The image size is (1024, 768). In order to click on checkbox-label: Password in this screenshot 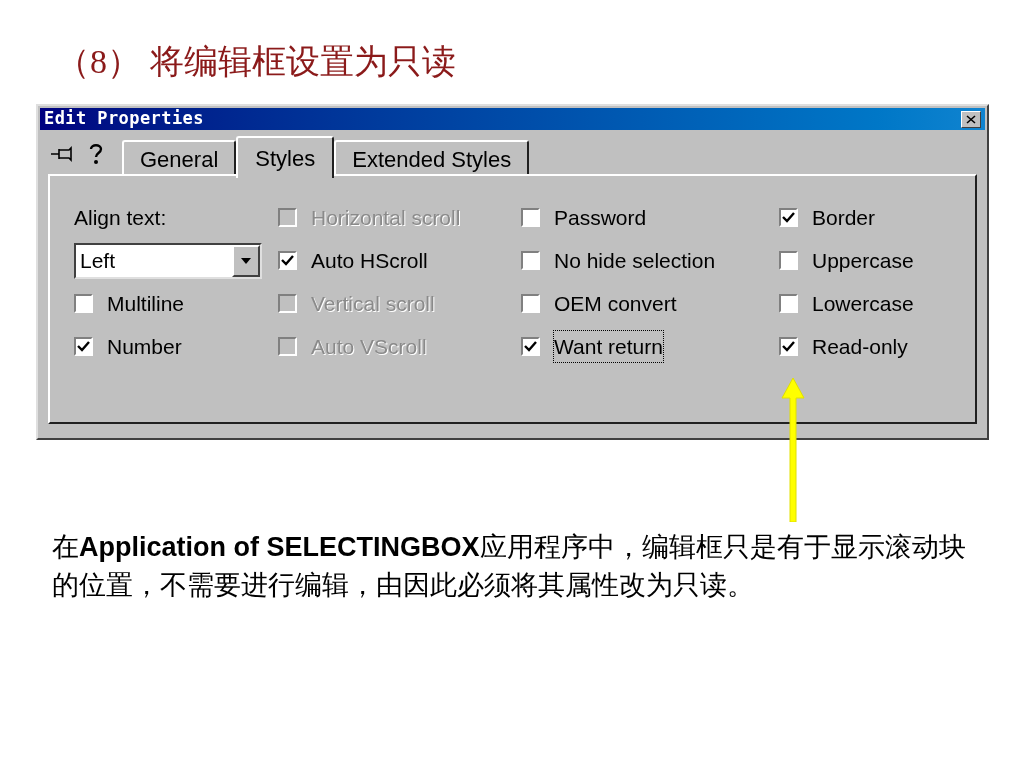, I will do `click(600, 217)`.